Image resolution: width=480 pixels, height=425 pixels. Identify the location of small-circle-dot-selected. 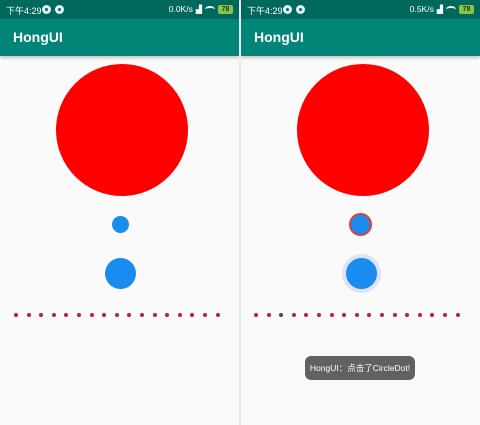
(360, 224).